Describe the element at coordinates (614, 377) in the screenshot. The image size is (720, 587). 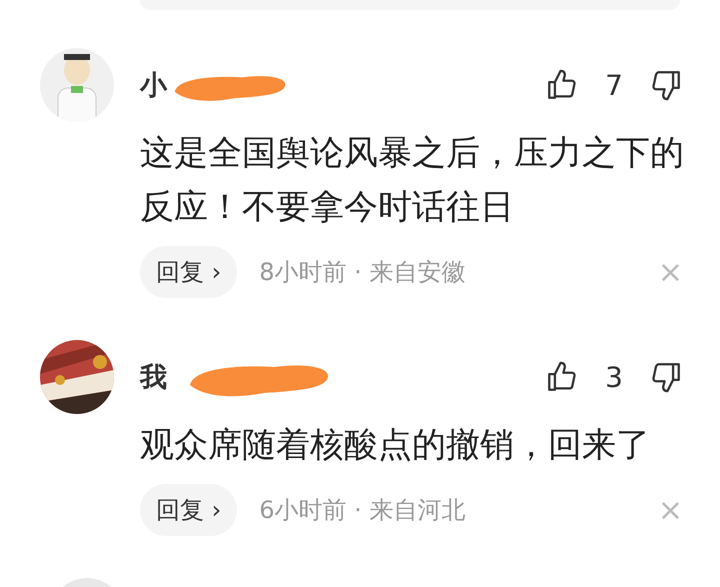
I see `like-count: 3` at that location.